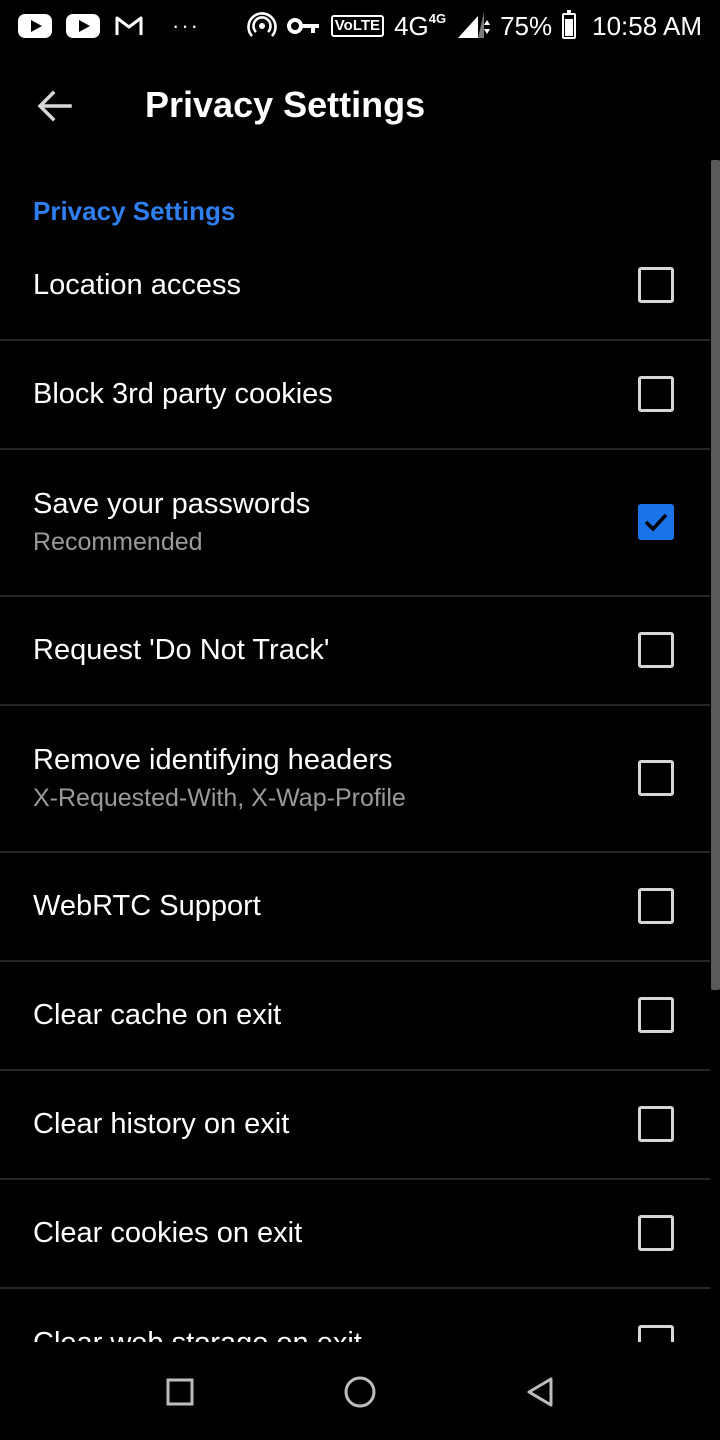  Describe the element at coordinates (147, 905) in the screenshot. I see `setting-title: WebRTC Support` at that location.